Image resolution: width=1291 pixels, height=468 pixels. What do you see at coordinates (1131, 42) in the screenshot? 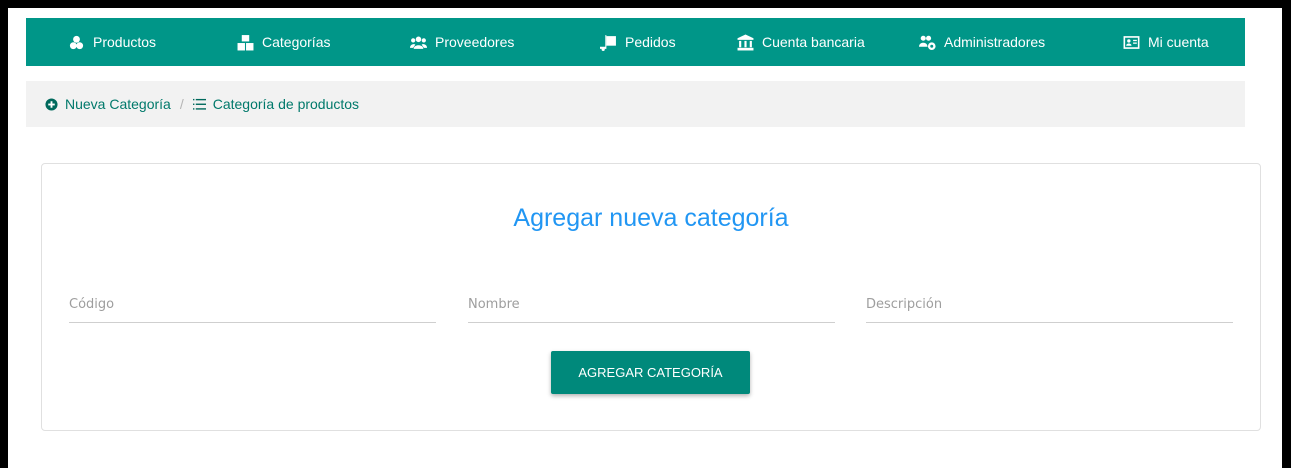
I see `id-card-icon` at bounding box center [1131, 42].